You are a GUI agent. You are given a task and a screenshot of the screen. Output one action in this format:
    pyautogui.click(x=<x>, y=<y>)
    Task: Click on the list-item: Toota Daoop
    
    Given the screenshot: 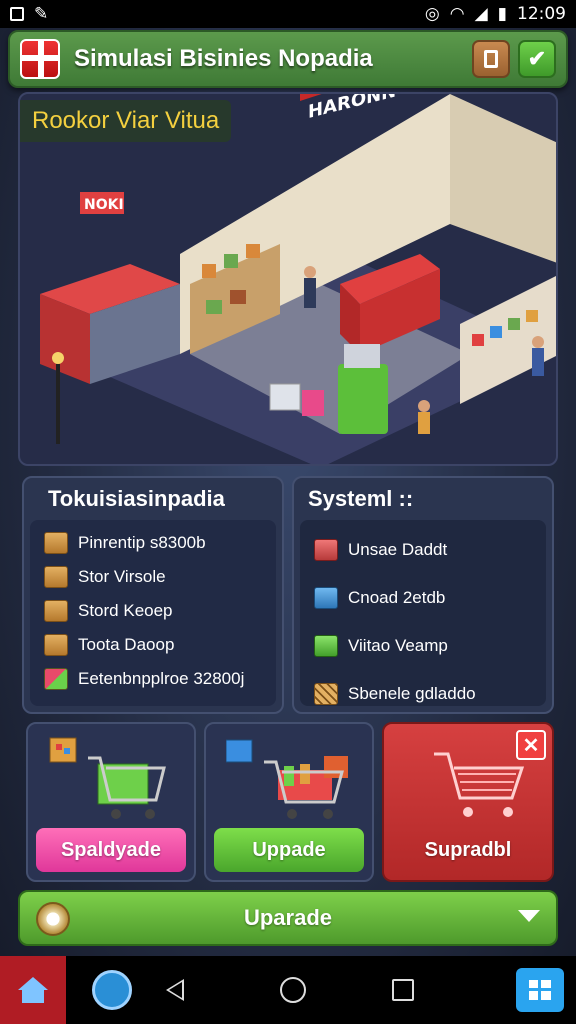 What is the action you would take?
    pyautogui.click(x=153, y=645)
    